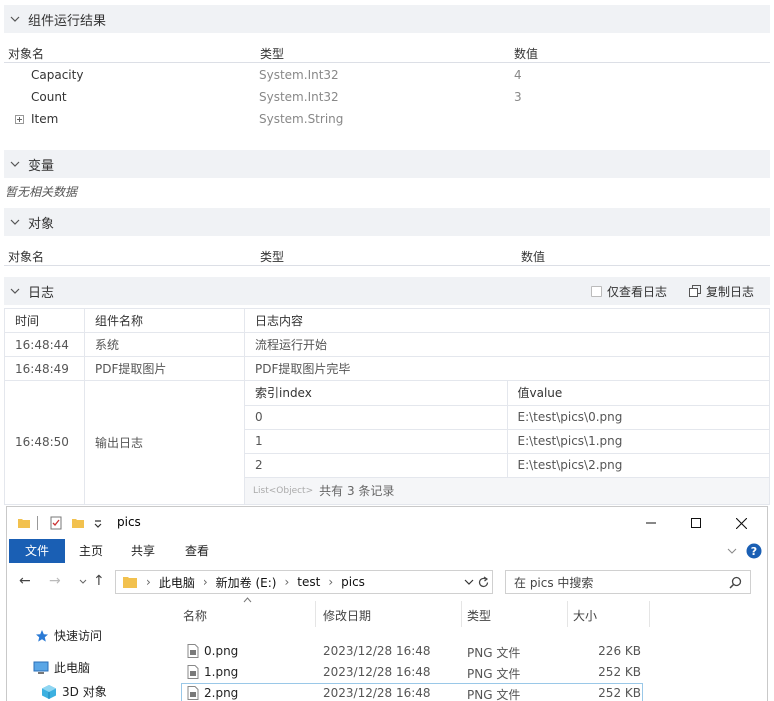  What do you see at coordinates (721, 291) in the screenshot?
I see `copy-log-button: 复制日志` at bounding box center [721, 291].